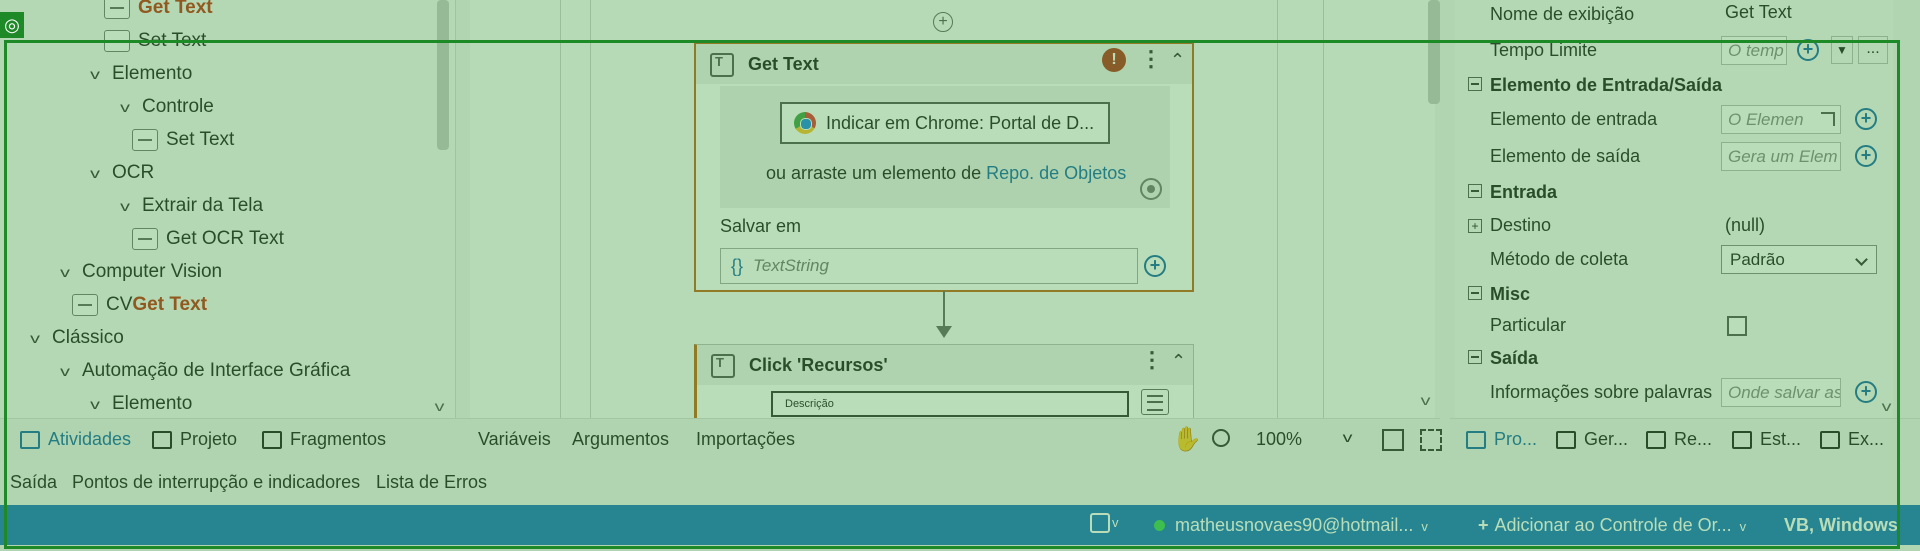  I want to click on target-dropdown: Descrição, so click(950, 404).